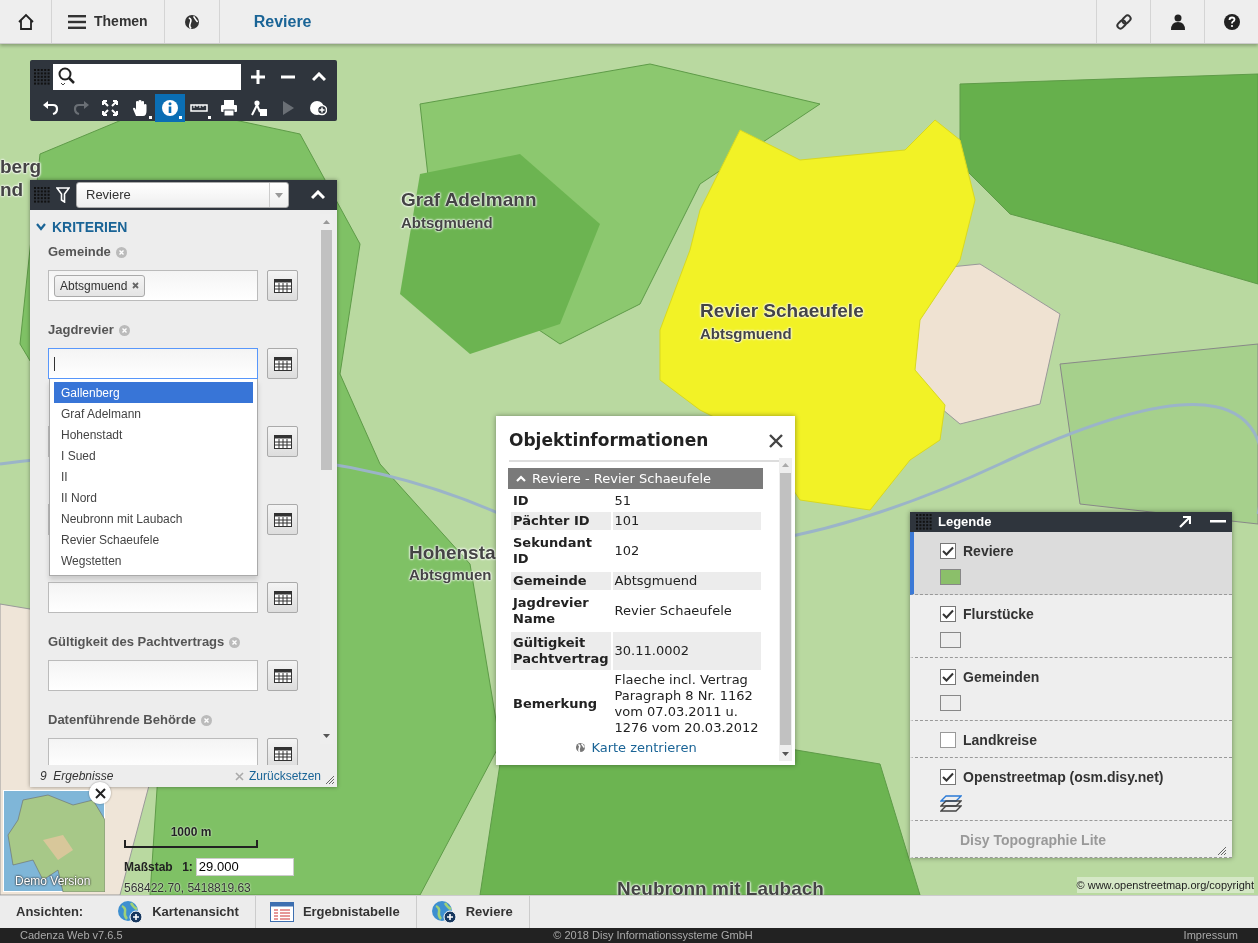 This screenshot has height=943, width=1258. I want to click on copyright-text: © www.openstreetmap.org/copyright, so click(1165, 884).